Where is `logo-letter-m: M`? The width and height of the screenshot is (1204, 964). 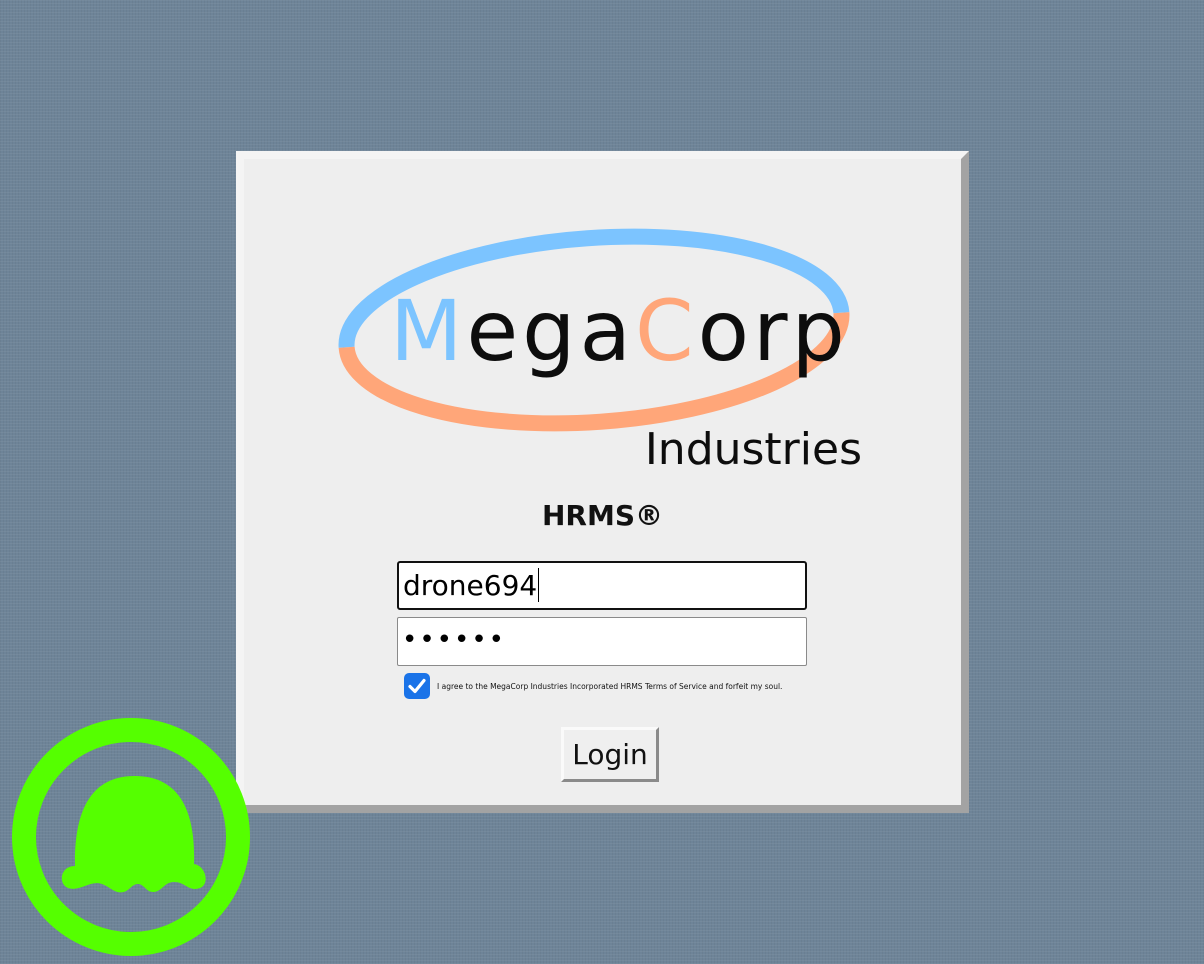 logo-letter-m: M is located at coordinates (428, 331).